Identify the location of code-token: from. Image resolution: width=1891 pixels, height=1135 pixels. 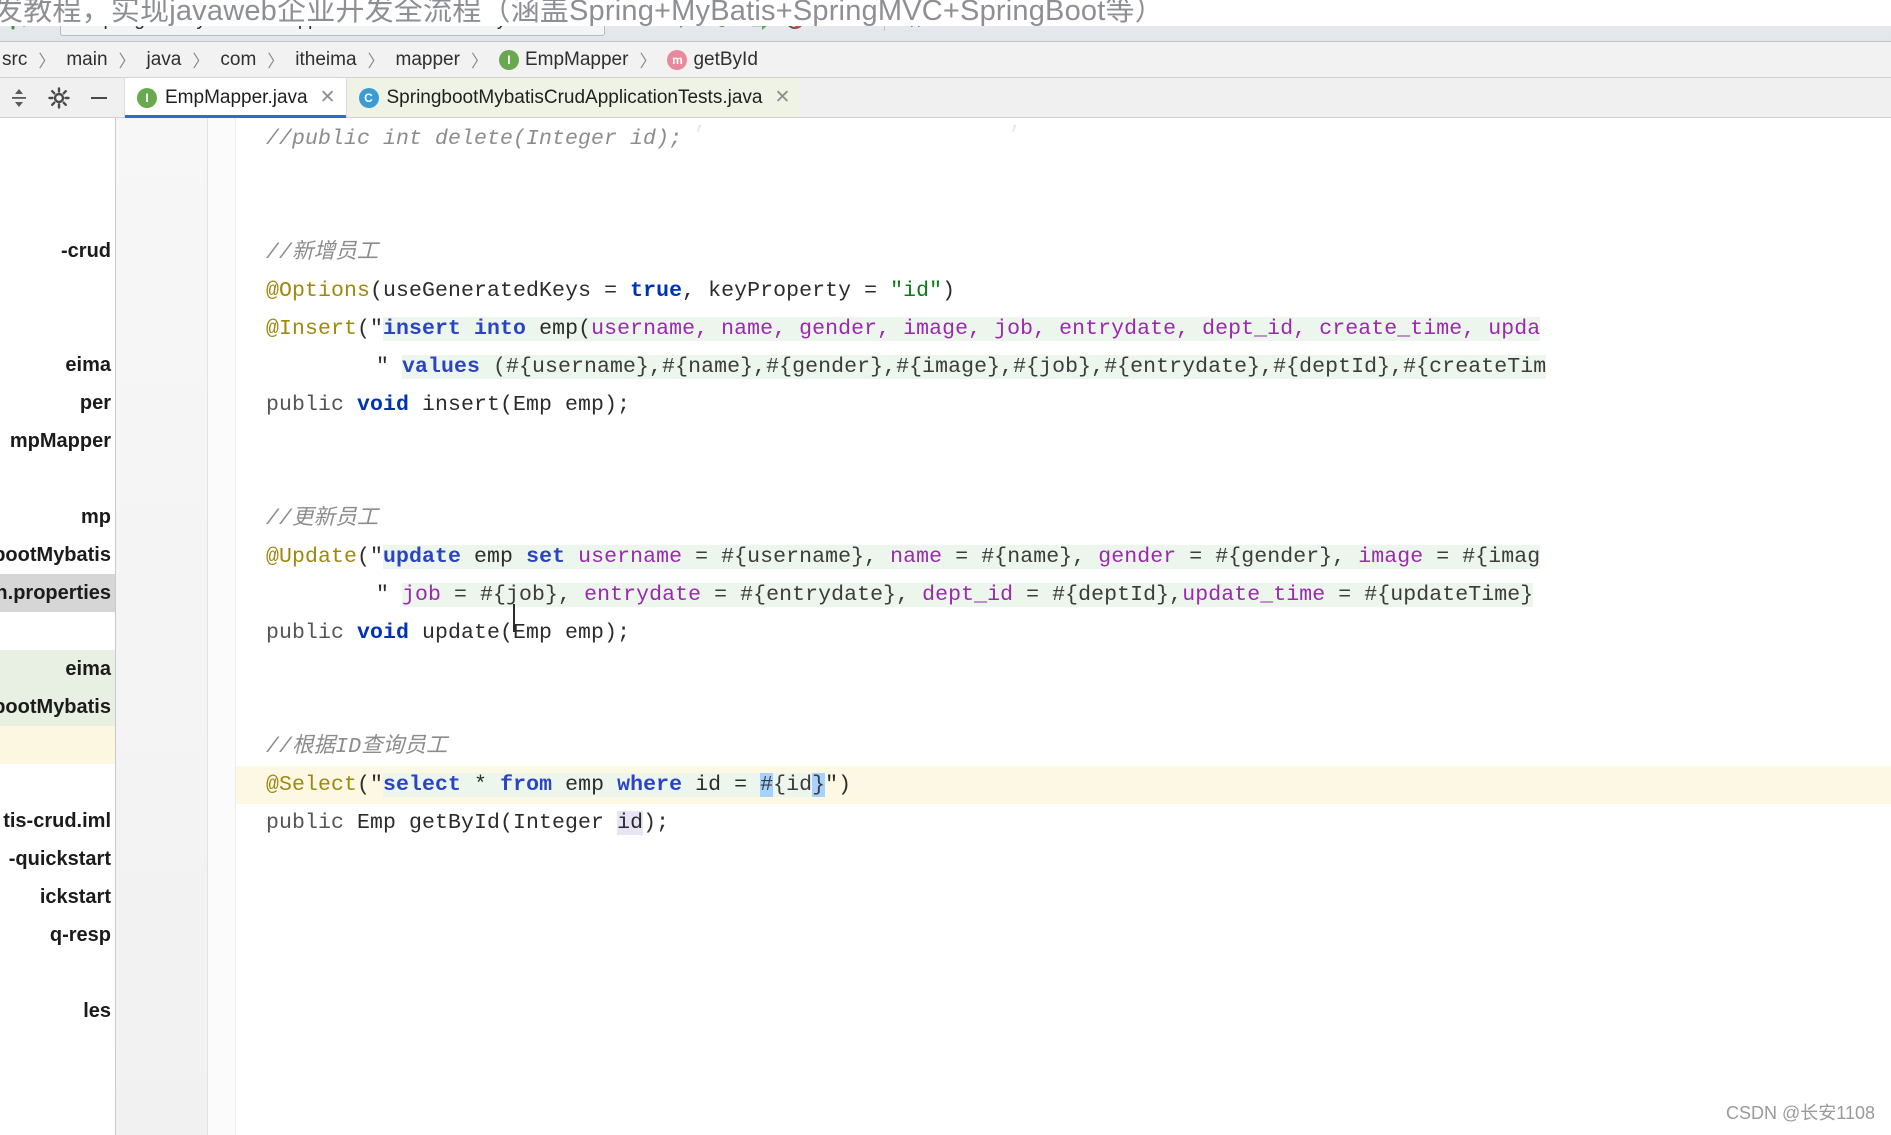
(526, 785).